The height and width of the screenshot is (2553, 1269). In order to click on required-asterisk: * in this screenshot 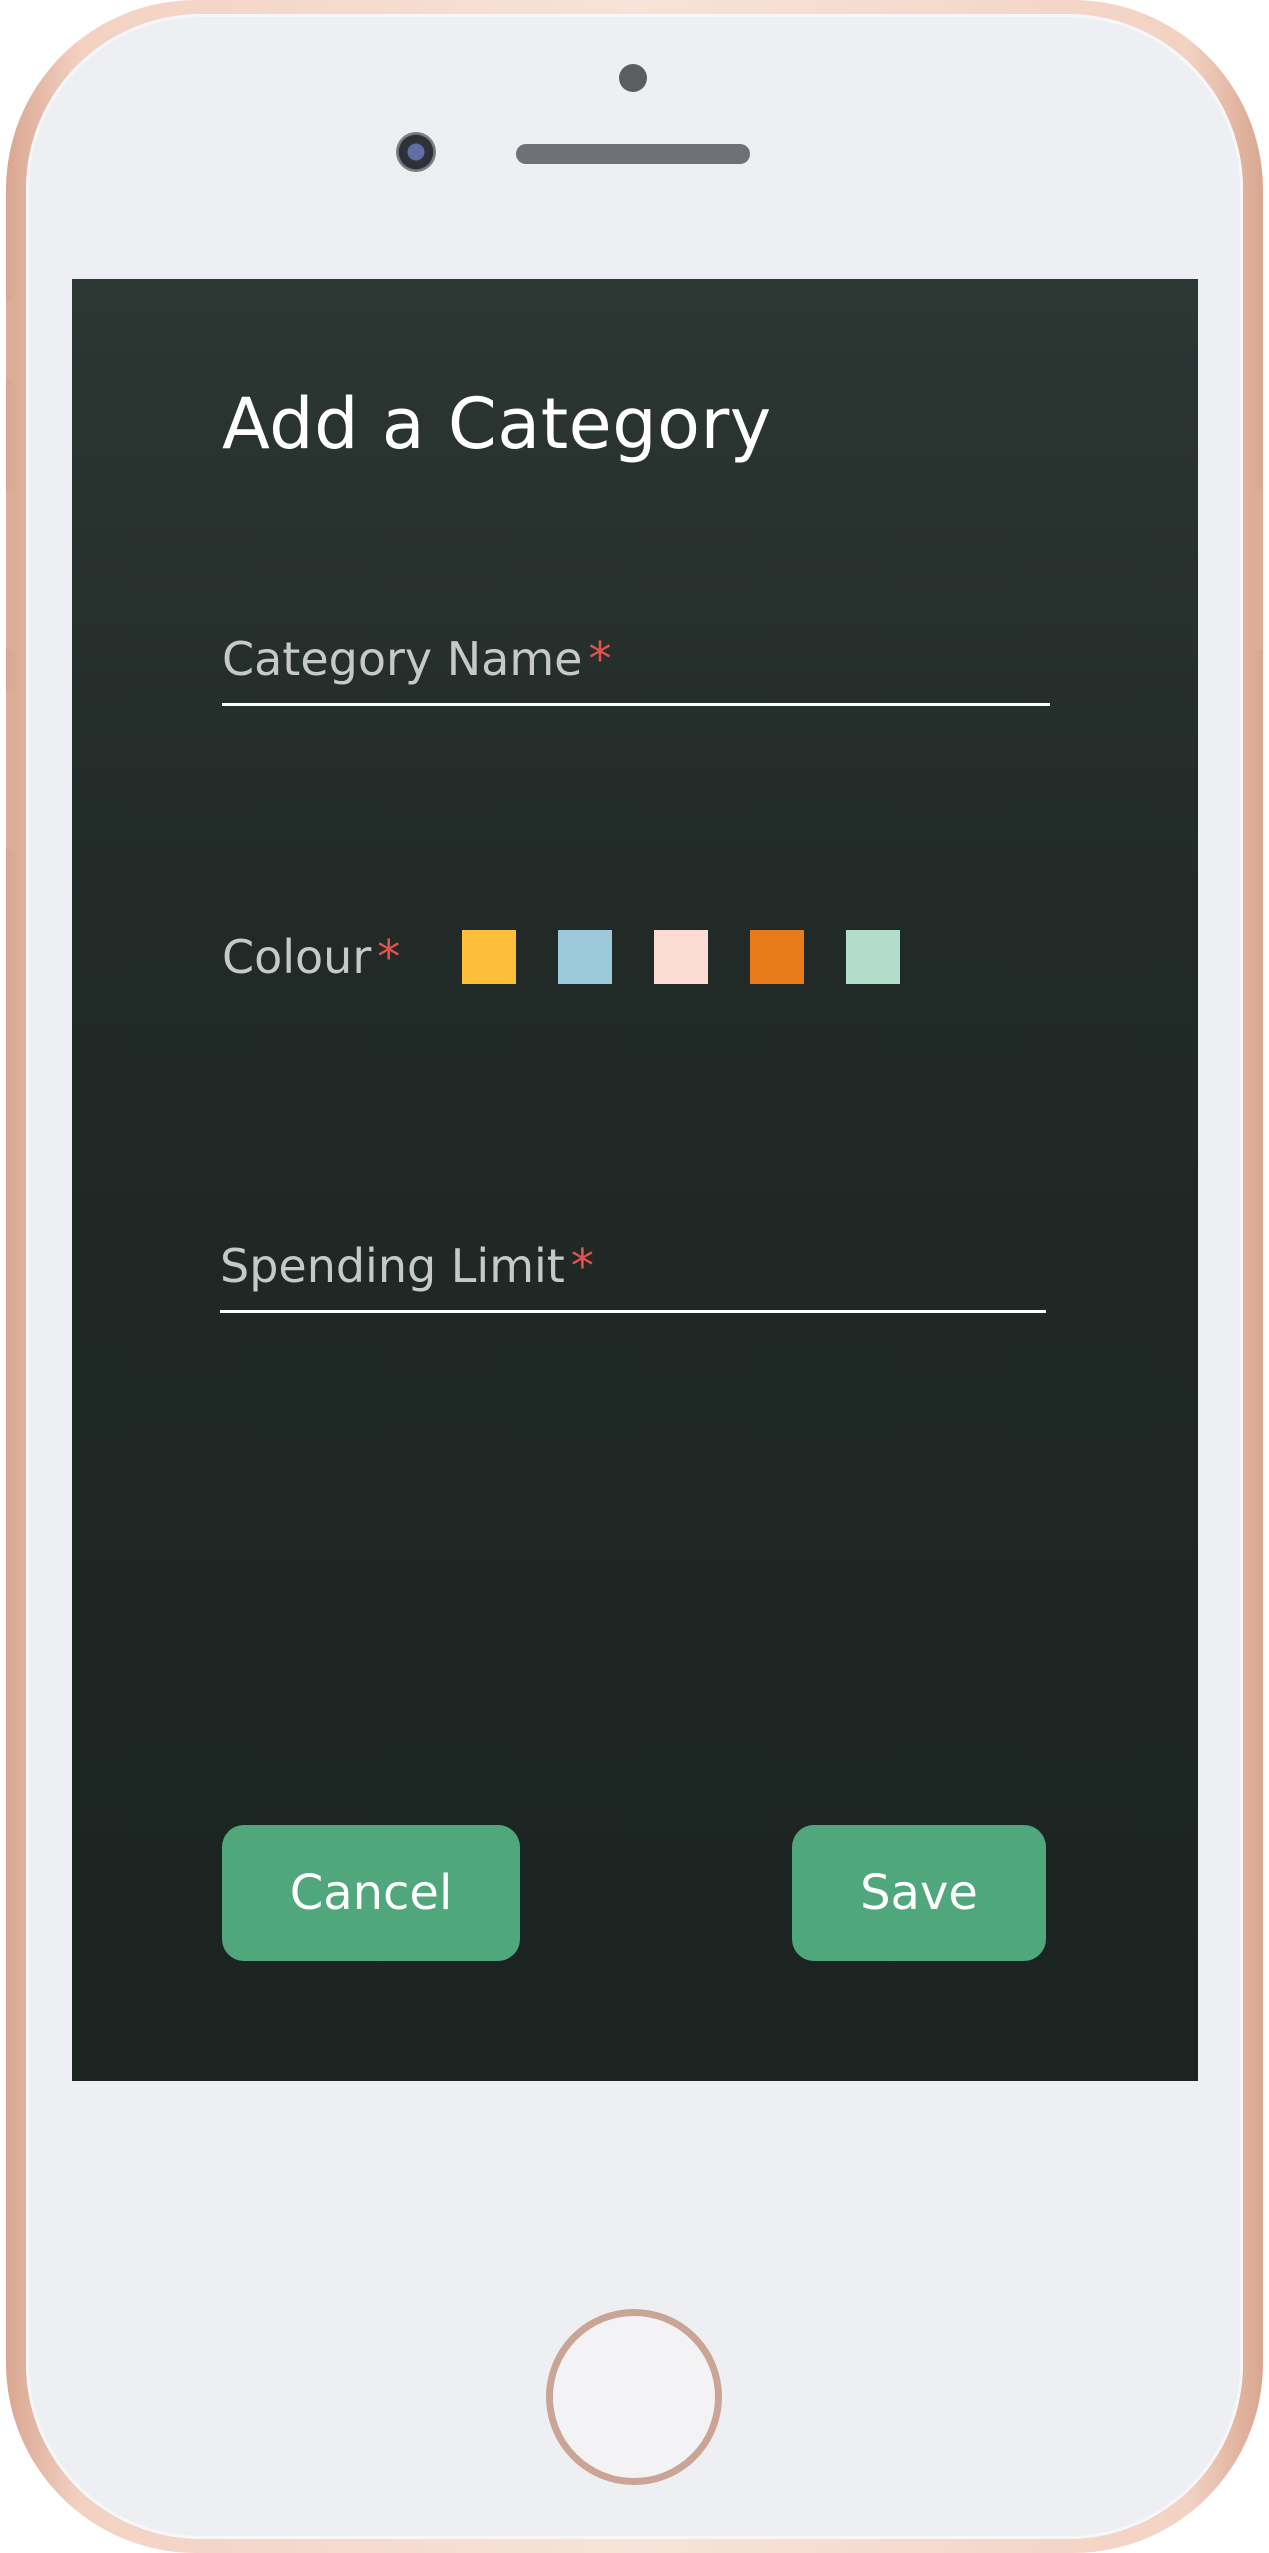, I will do `click(389, 957)`.